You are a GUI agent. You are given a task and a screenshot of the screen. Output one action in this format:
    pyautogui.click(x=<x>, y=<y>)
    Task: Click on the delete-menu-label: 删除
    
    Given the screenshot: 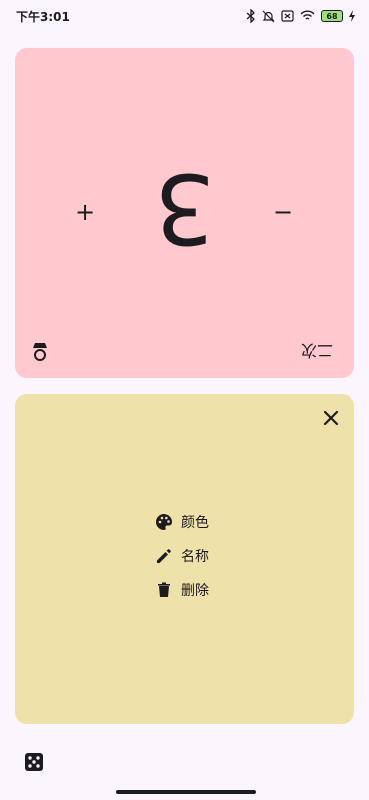 What is the action you would take?
    pyautogui.click(x=195, y=591)
    